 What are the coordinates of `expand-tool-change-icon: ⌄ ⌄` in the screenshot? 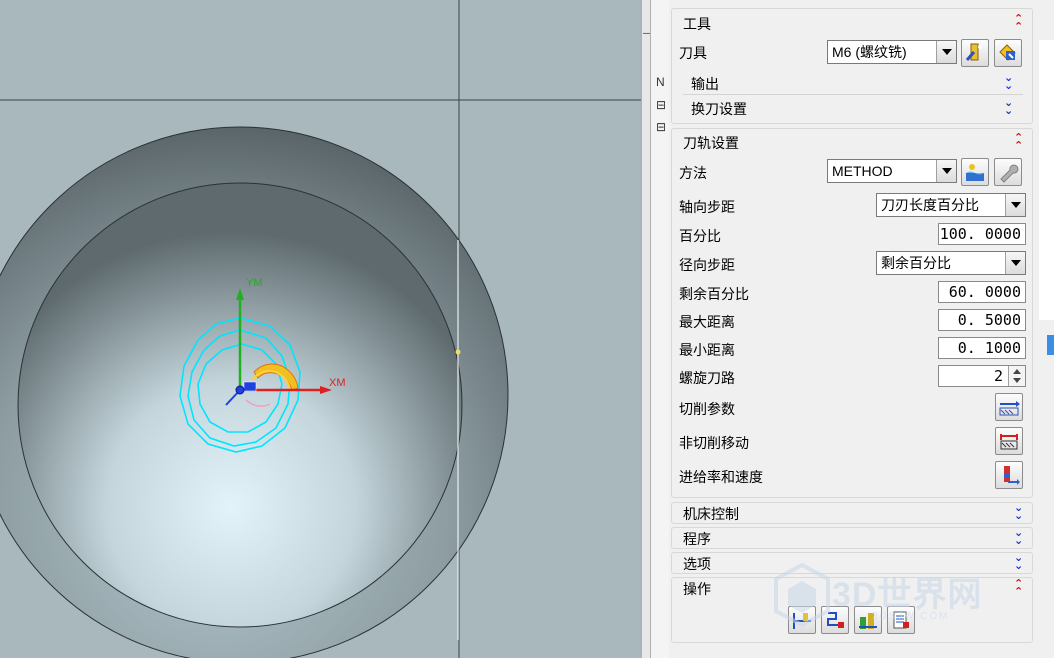 It's located at (1008, 107).